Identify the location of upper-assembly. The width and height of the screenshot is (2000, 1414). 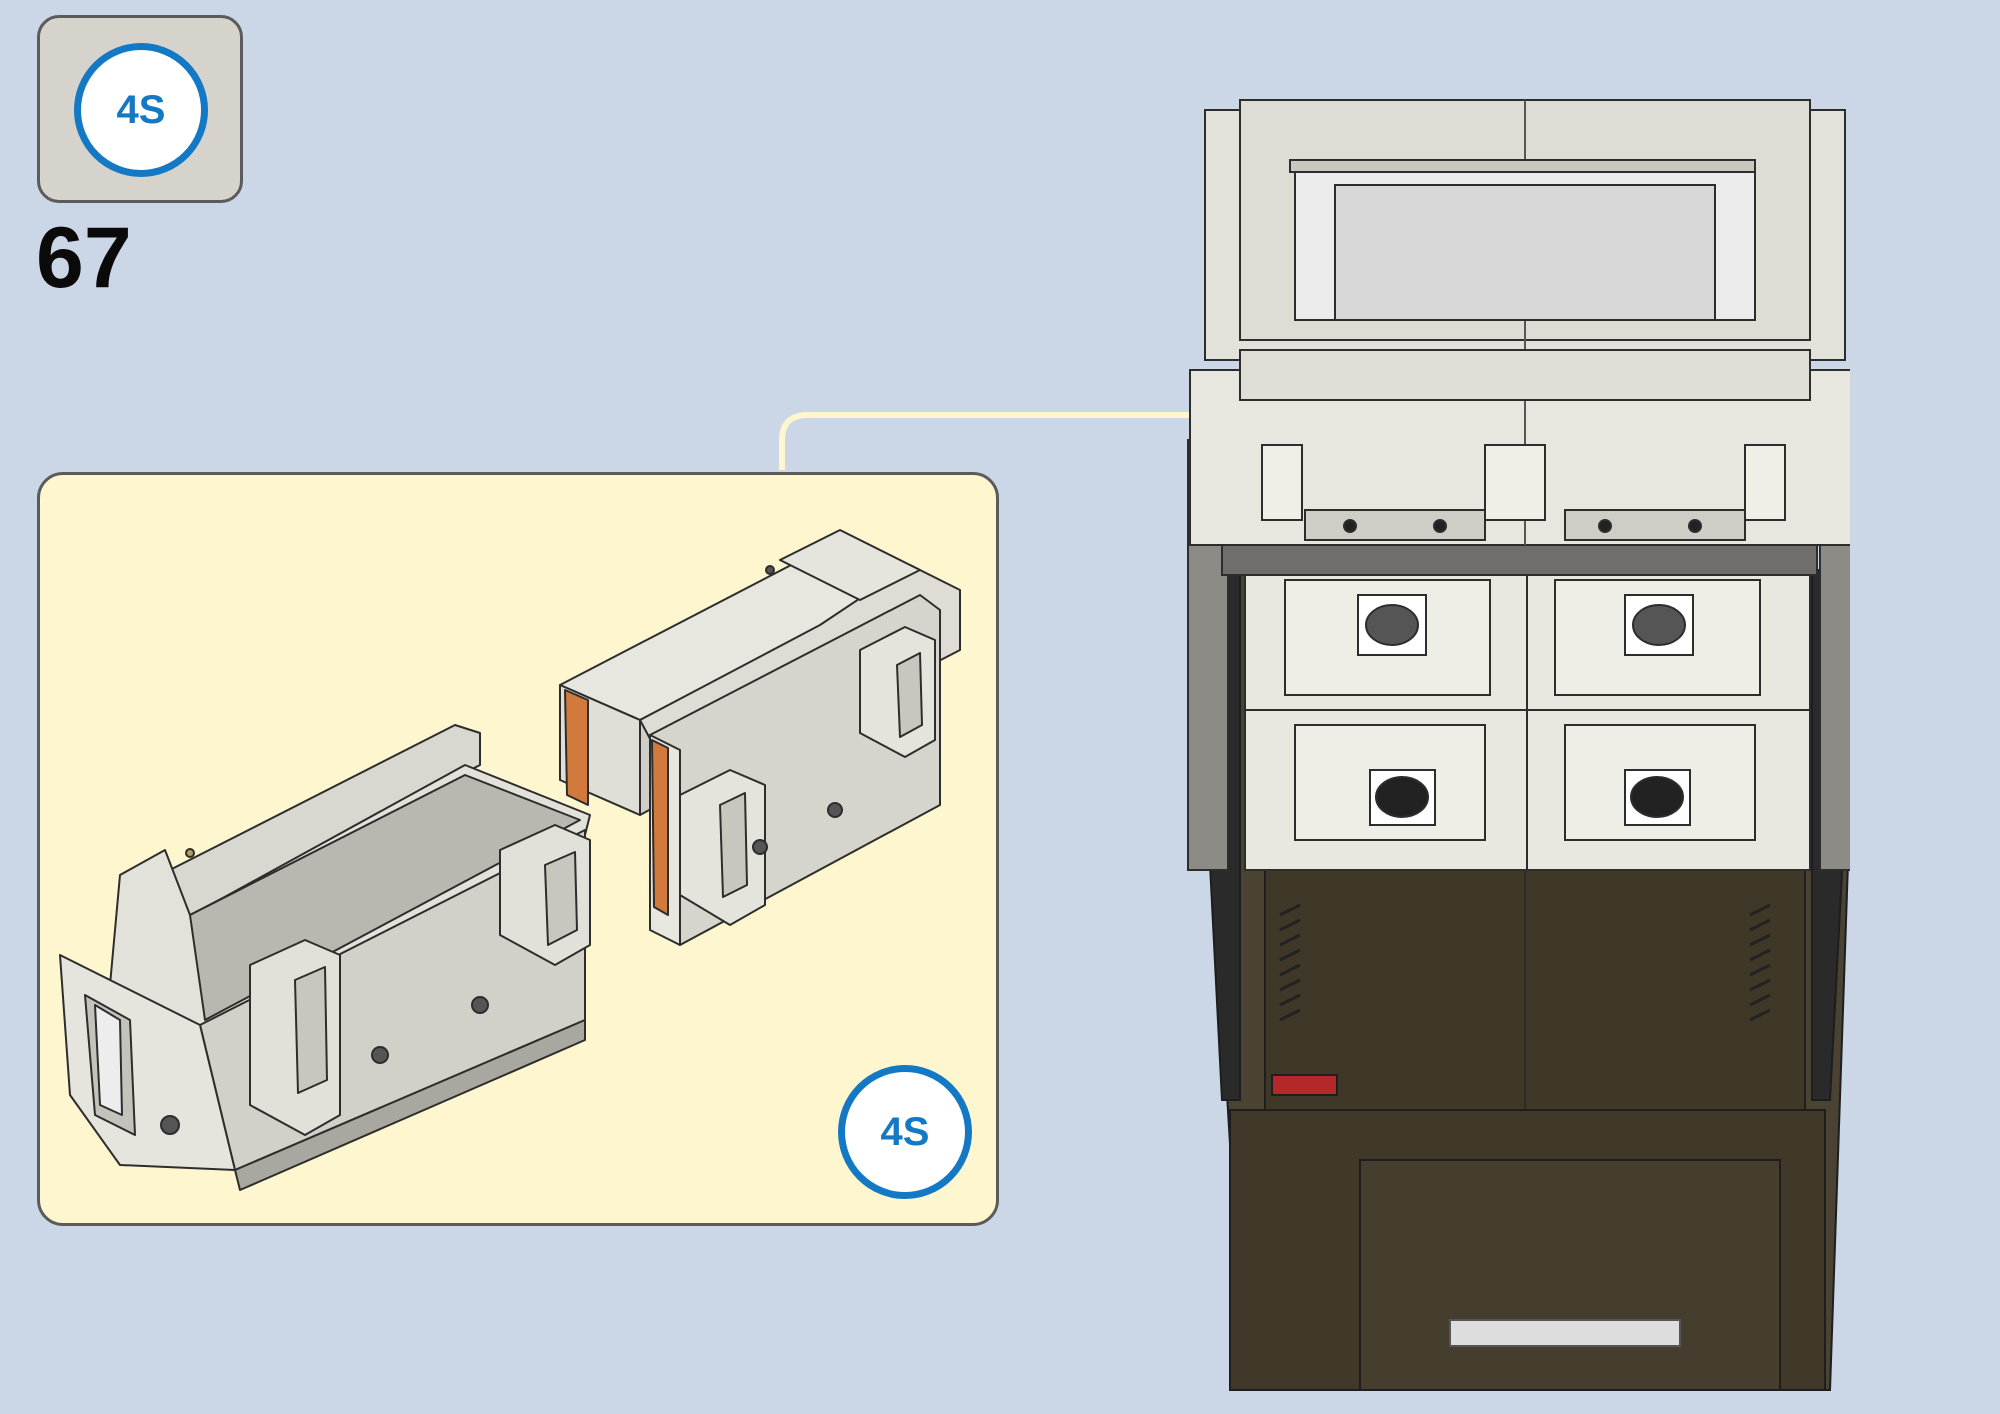
(1519, 322).